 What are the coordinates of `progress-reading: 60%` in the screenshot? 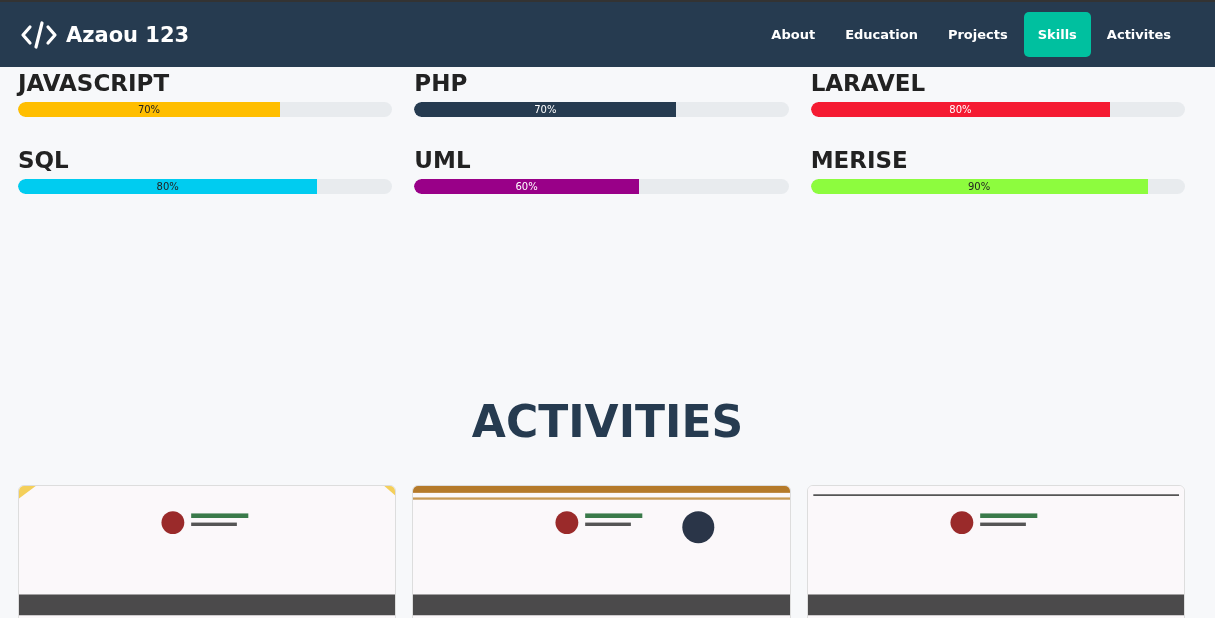 It's located at (526, 187).